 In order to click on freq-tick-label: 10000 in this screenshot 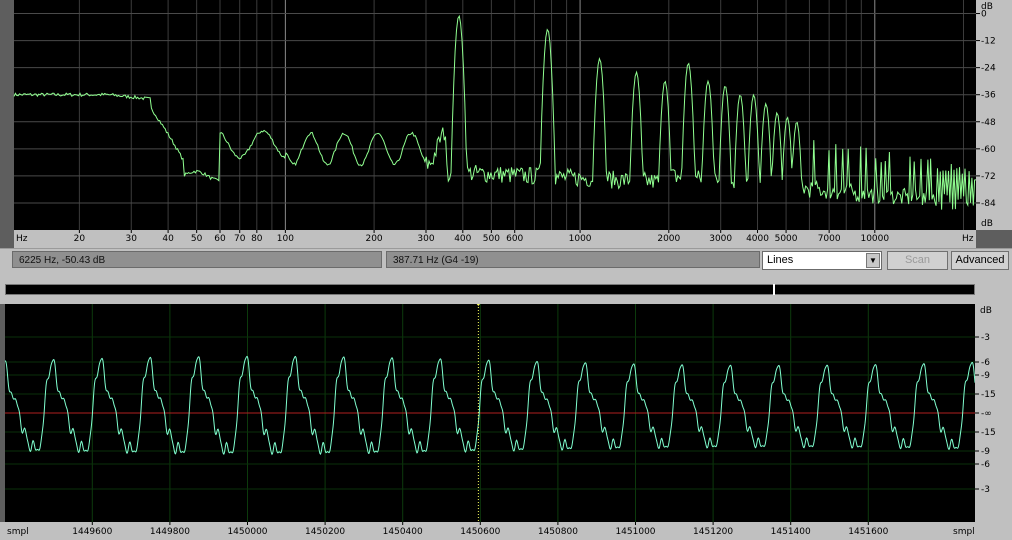, I will do `click(874, 239)`.